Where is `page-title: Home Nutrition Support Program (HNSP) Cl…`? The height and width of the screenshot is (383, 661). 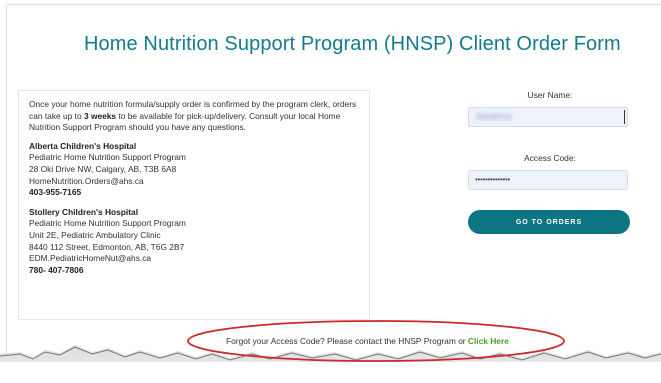 page-title: Home Nutrition Support Program (HNSP) Cl… is located at coordinates (352, 44).